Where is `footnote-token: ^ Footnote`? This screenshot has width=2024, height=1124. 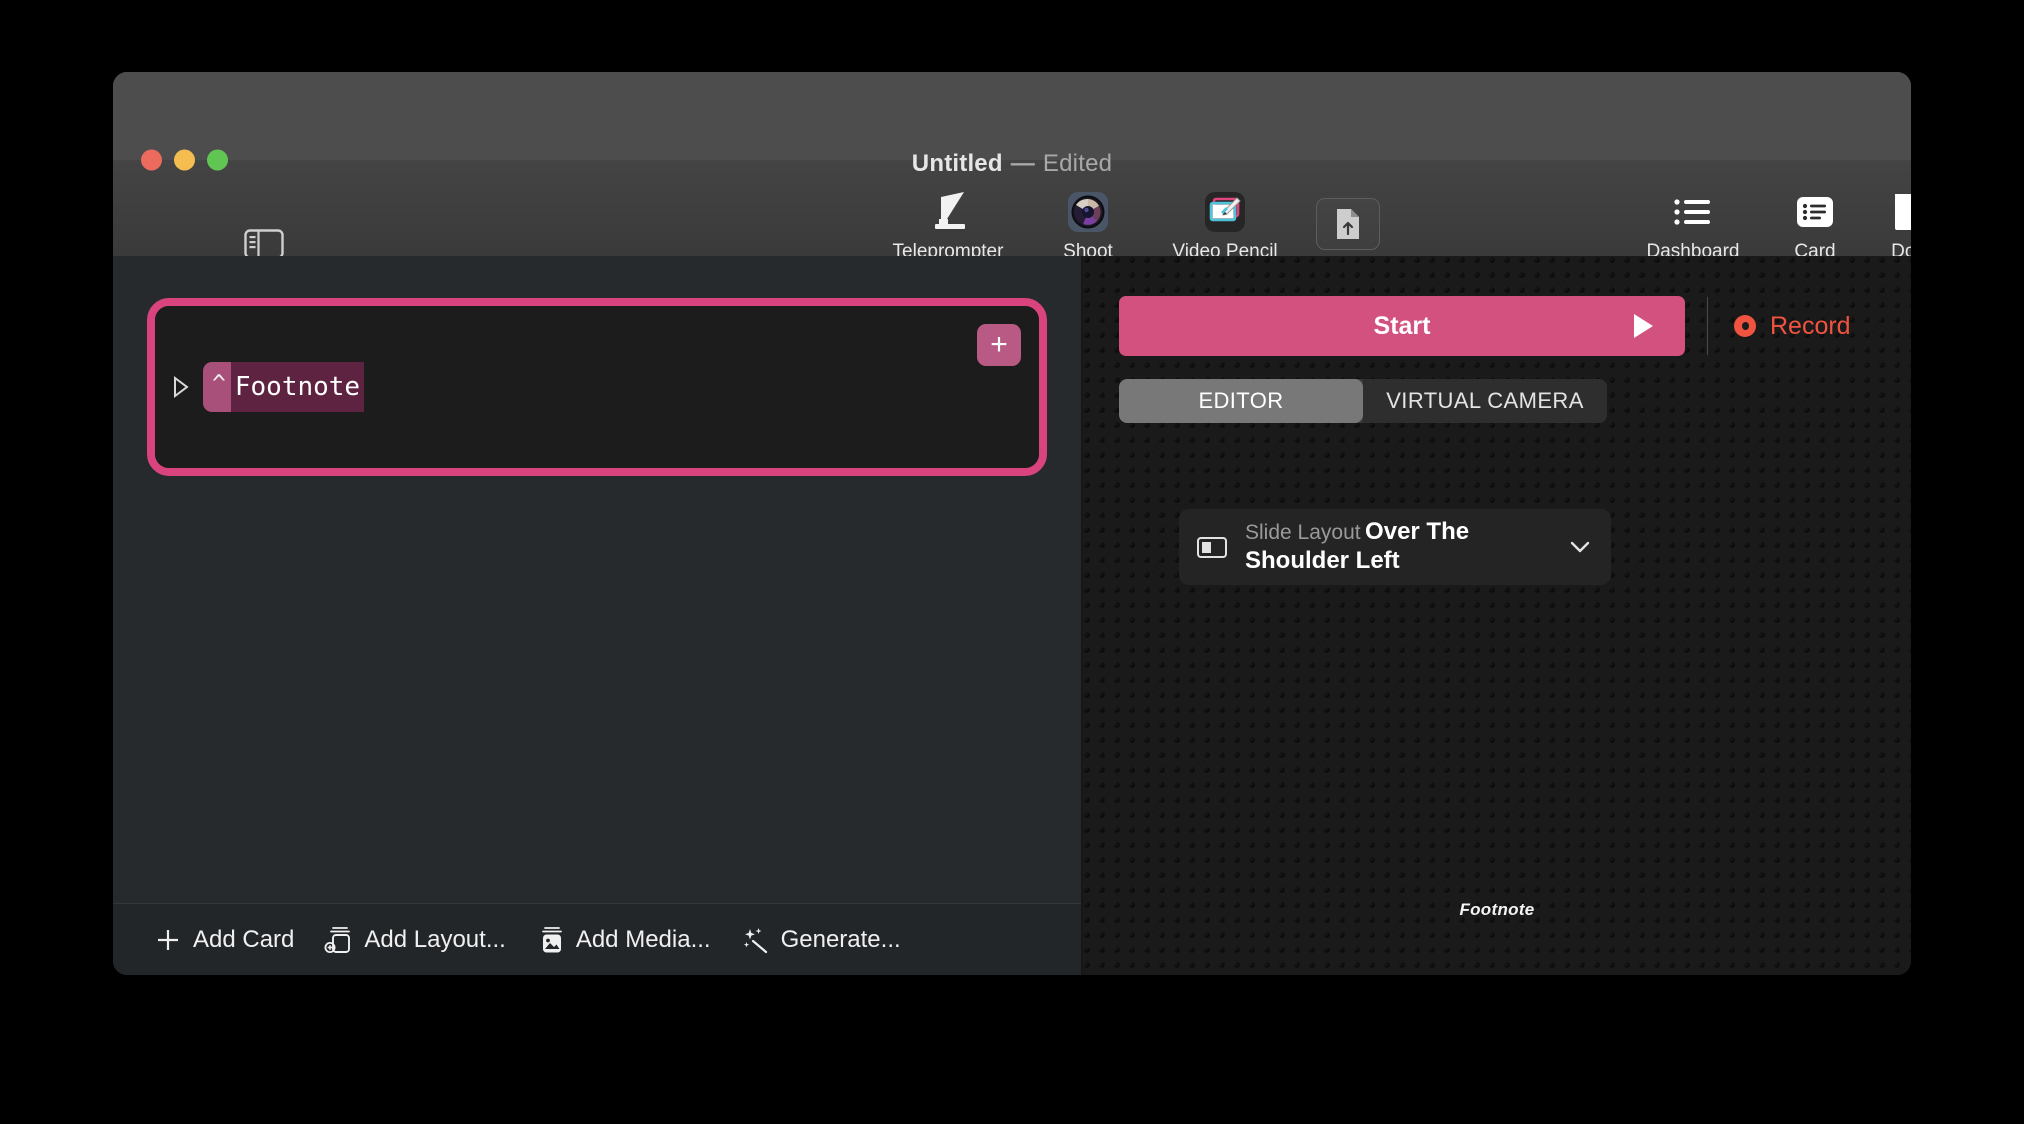
footnote-token: ^ Footnote is located at coordinates (284, 387).